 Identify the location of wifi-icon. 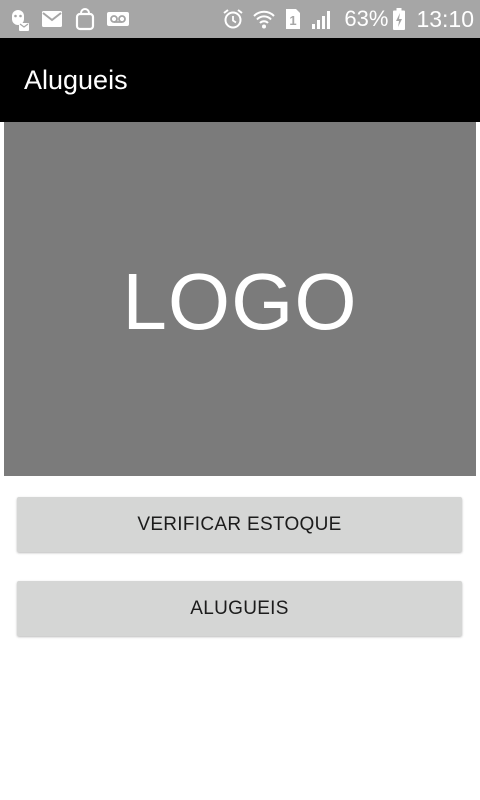
(264, 19).